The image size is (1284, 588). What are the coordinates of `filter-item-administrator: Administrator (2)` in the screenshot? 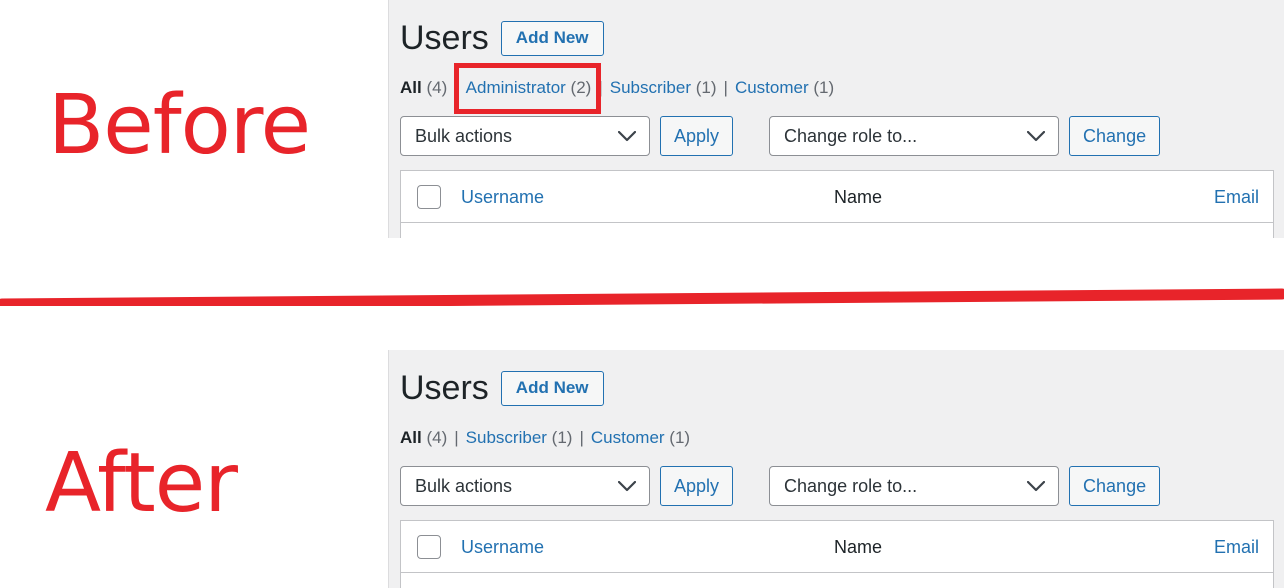 It's located at (527, 88).